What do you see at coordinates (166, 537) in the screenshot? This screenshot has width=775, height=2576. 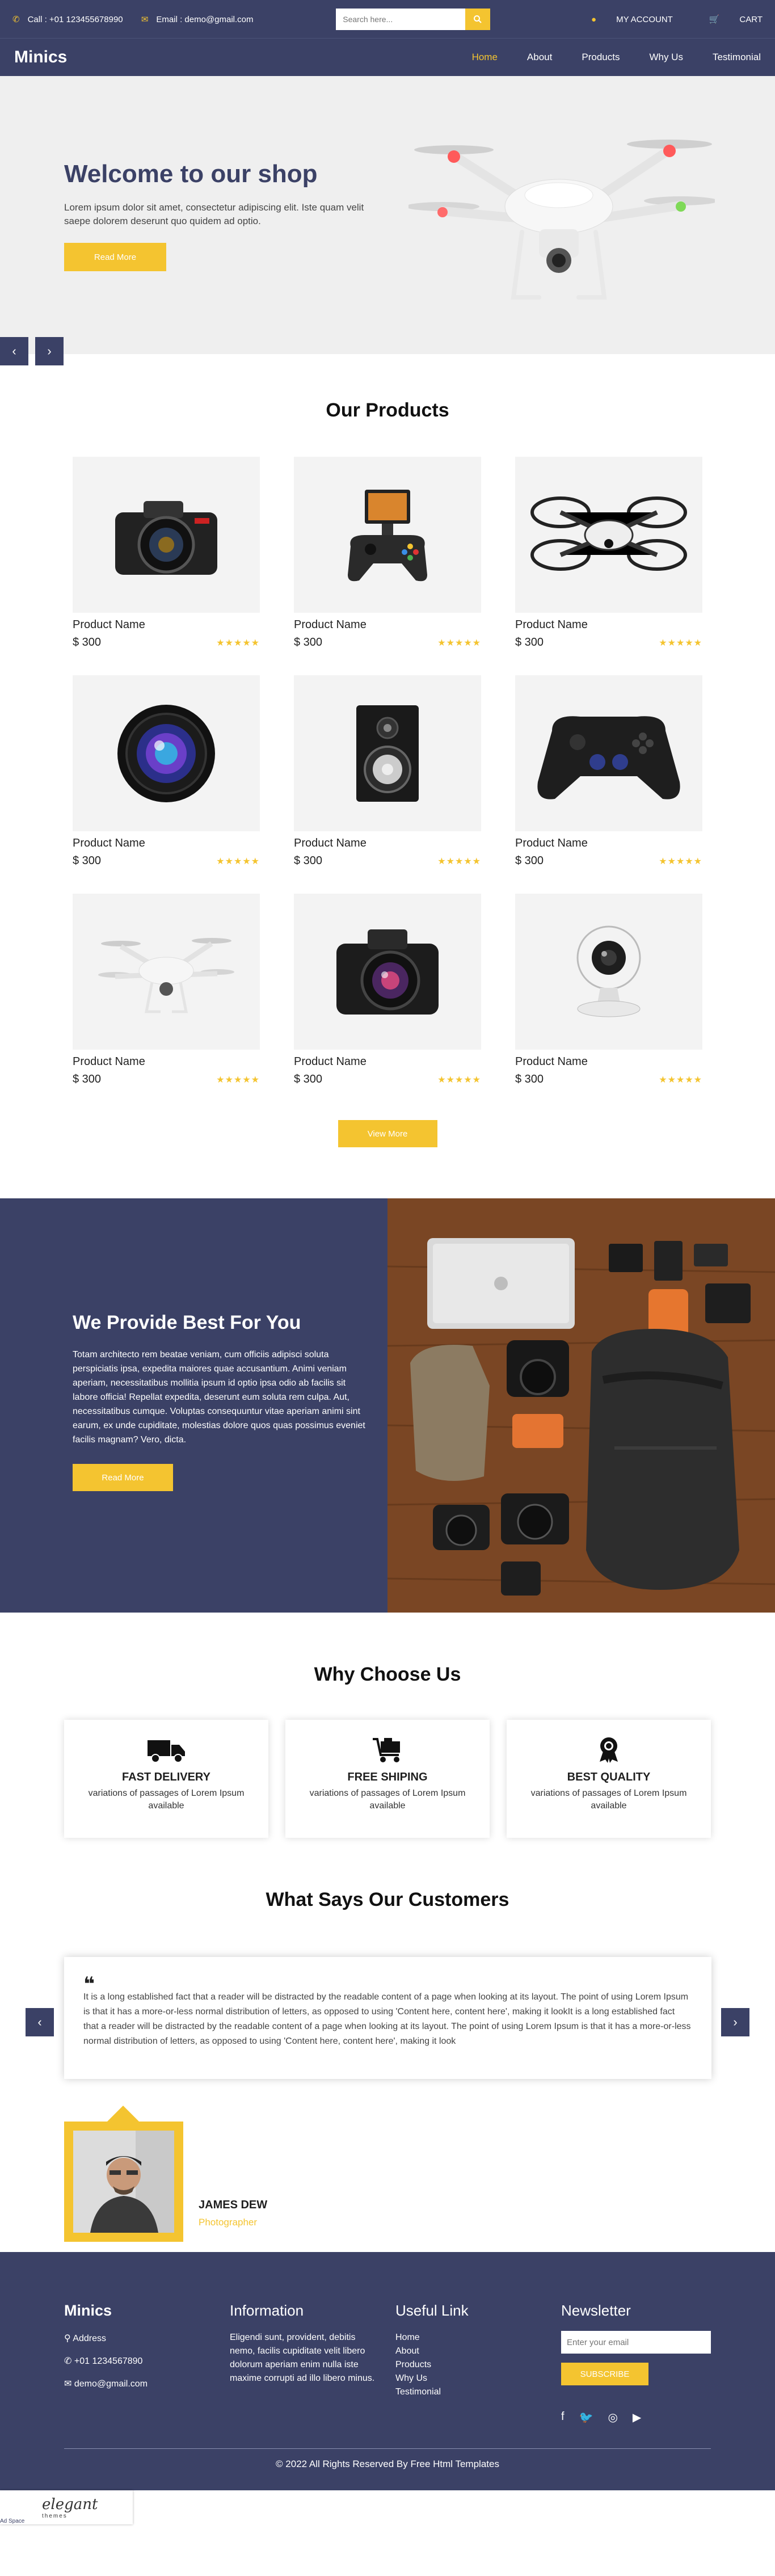 I see `dslr-camera-icon` at bounding box center [166, 537].